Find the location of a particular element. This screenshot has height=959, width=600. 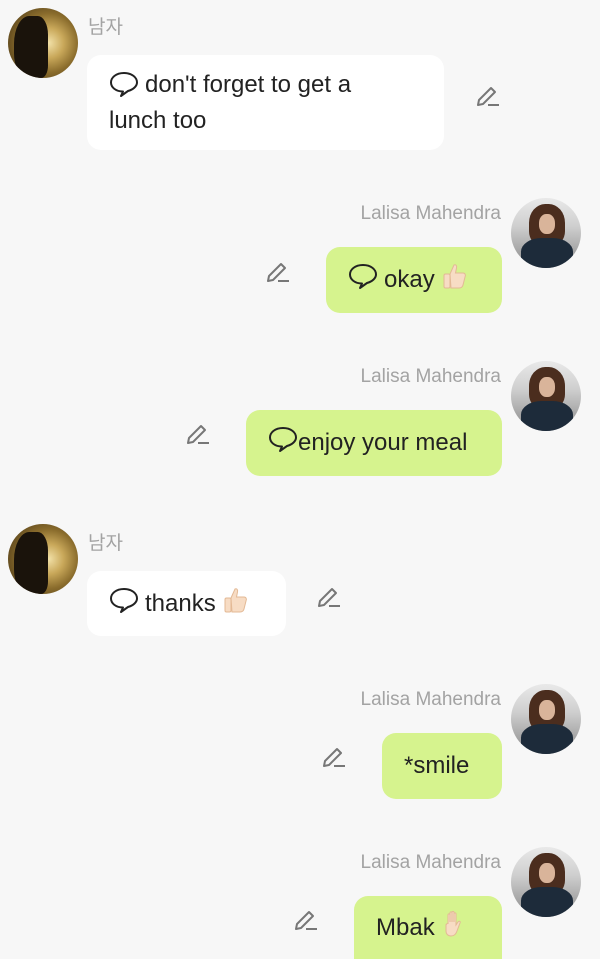

message-bubble: *smile is located at coordinates (442, 766).